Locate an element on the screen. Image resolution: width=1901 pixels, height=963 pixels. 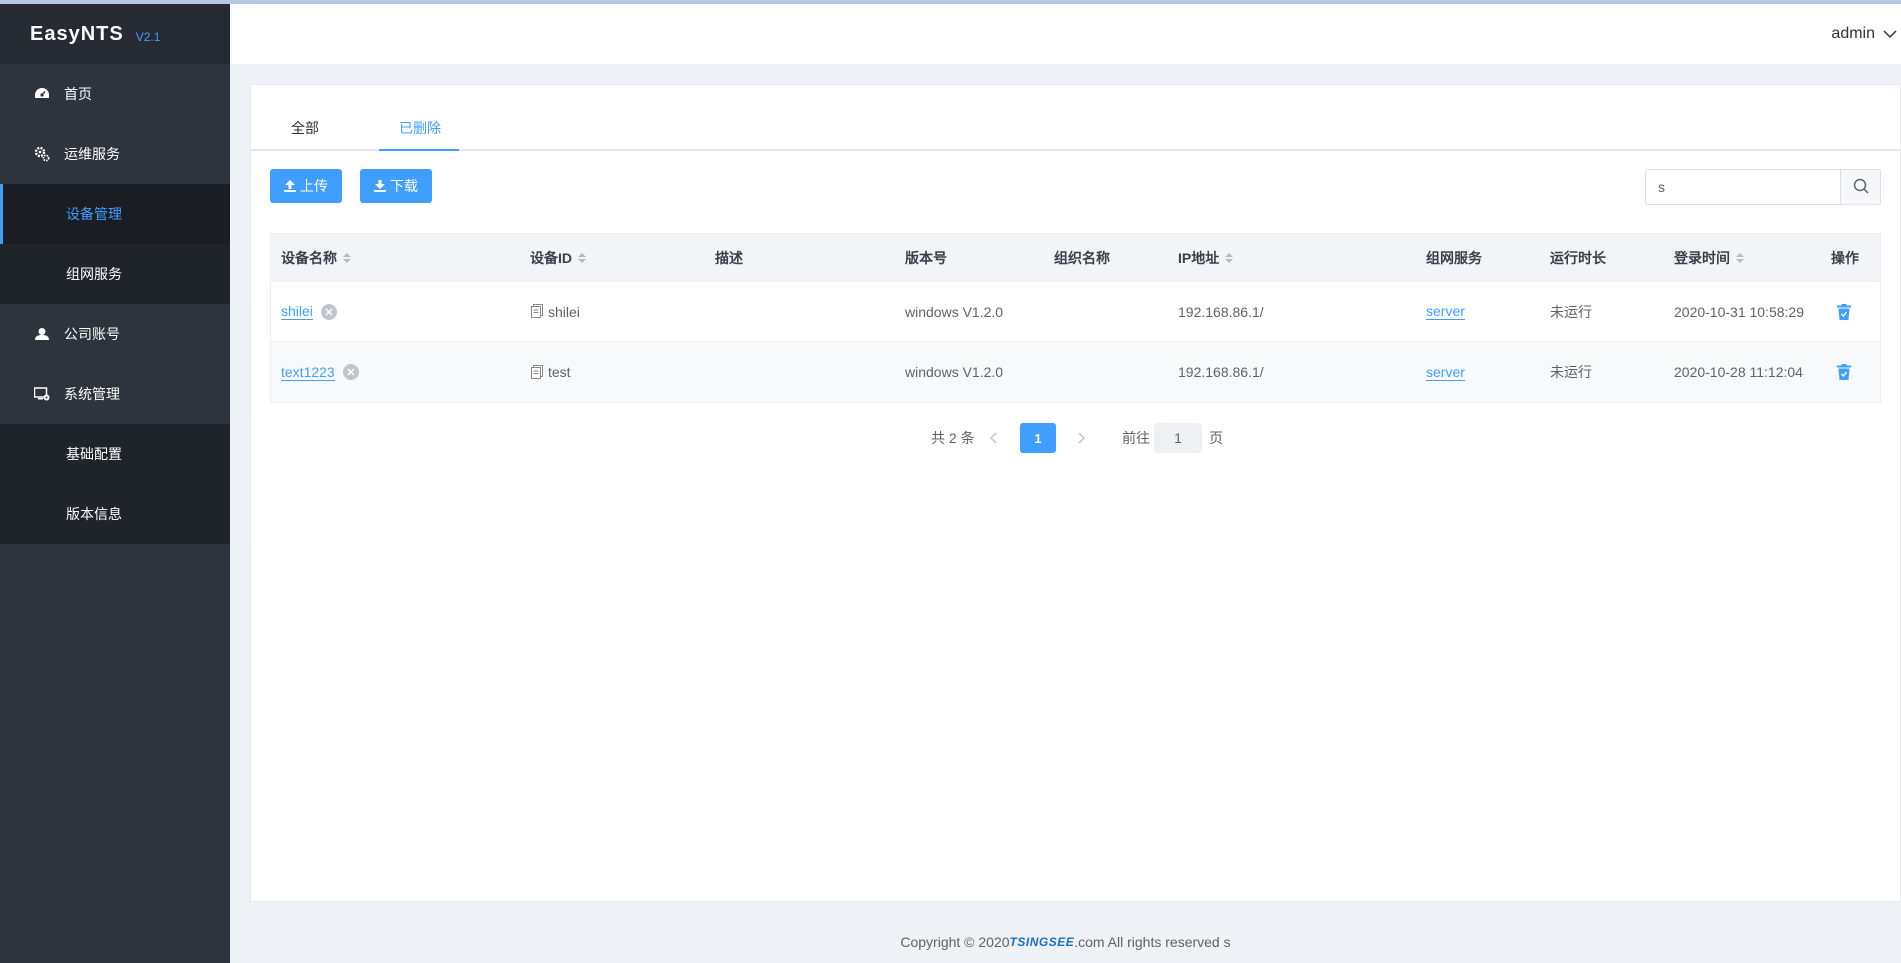
chevron-left-icon is located at coordinates (993, 438).